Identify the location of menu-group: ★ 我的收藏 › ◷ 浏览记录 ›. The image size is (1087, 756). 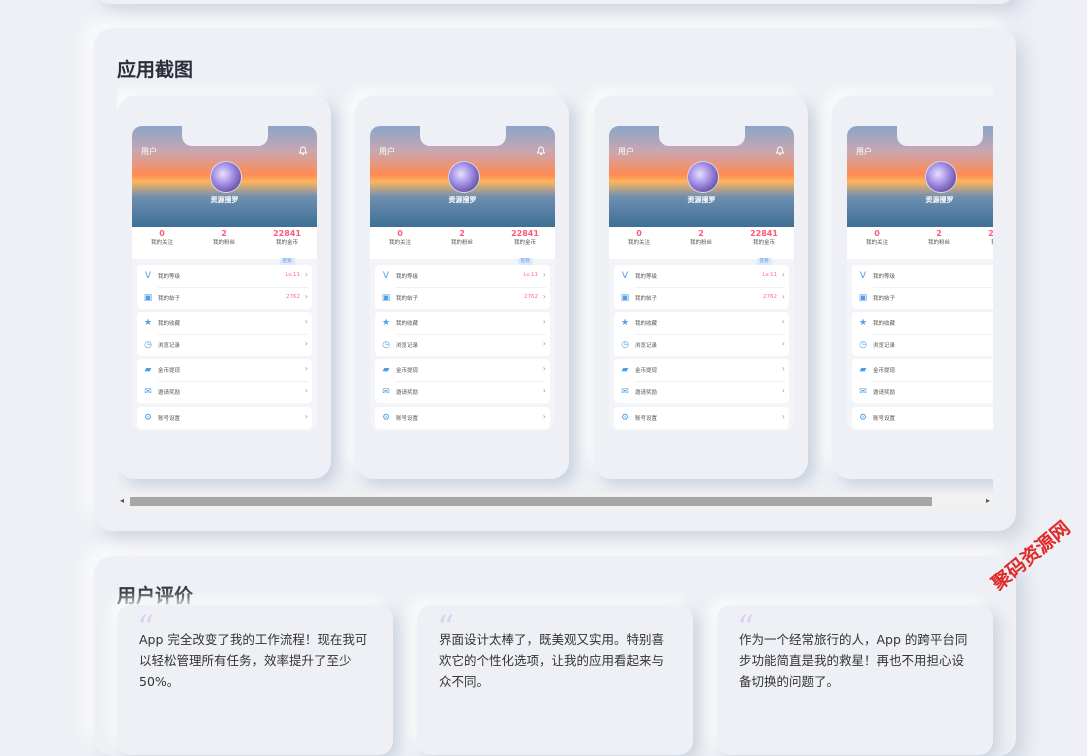
(701, 334).